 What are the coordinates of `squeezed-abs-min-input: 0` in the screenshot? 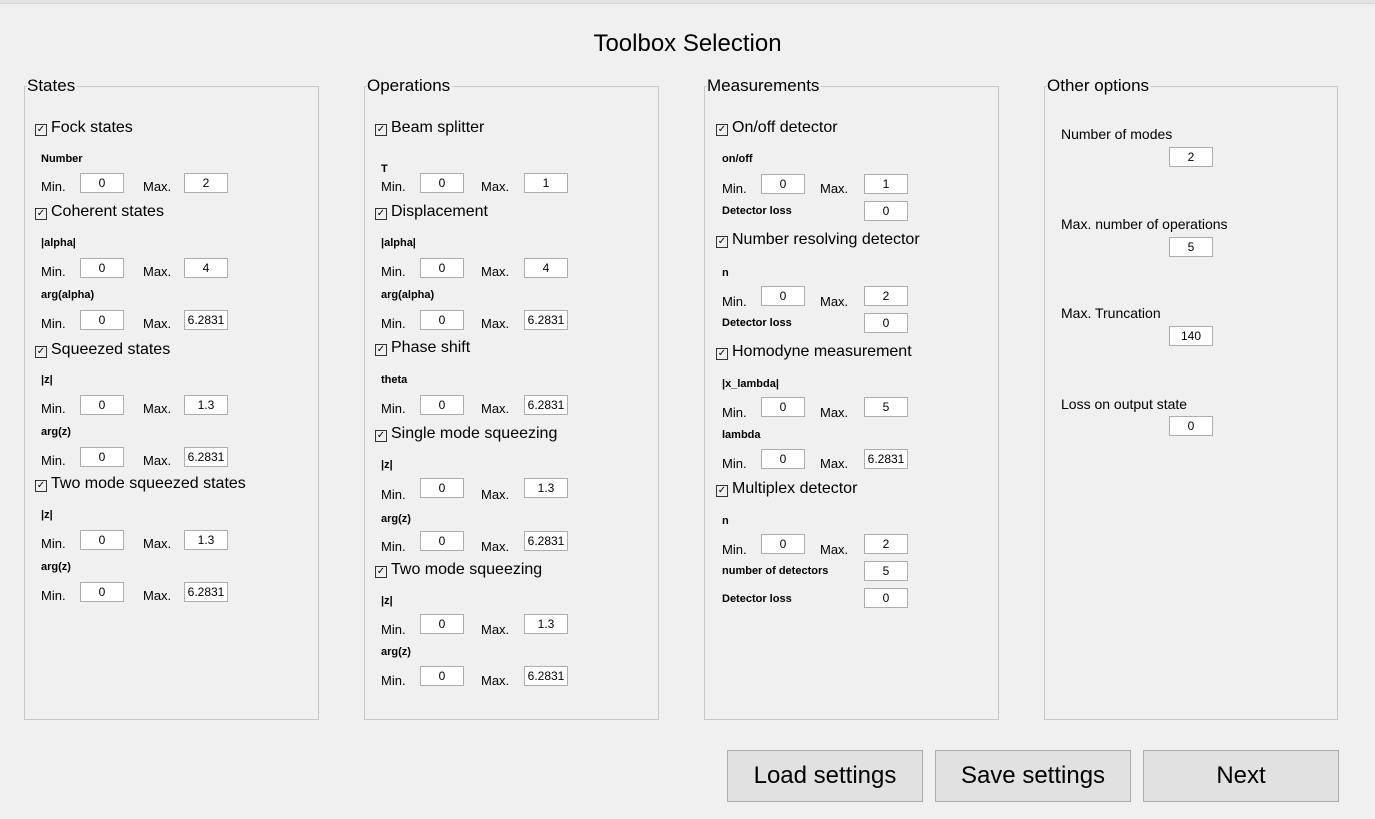 It's located at (102, 405).